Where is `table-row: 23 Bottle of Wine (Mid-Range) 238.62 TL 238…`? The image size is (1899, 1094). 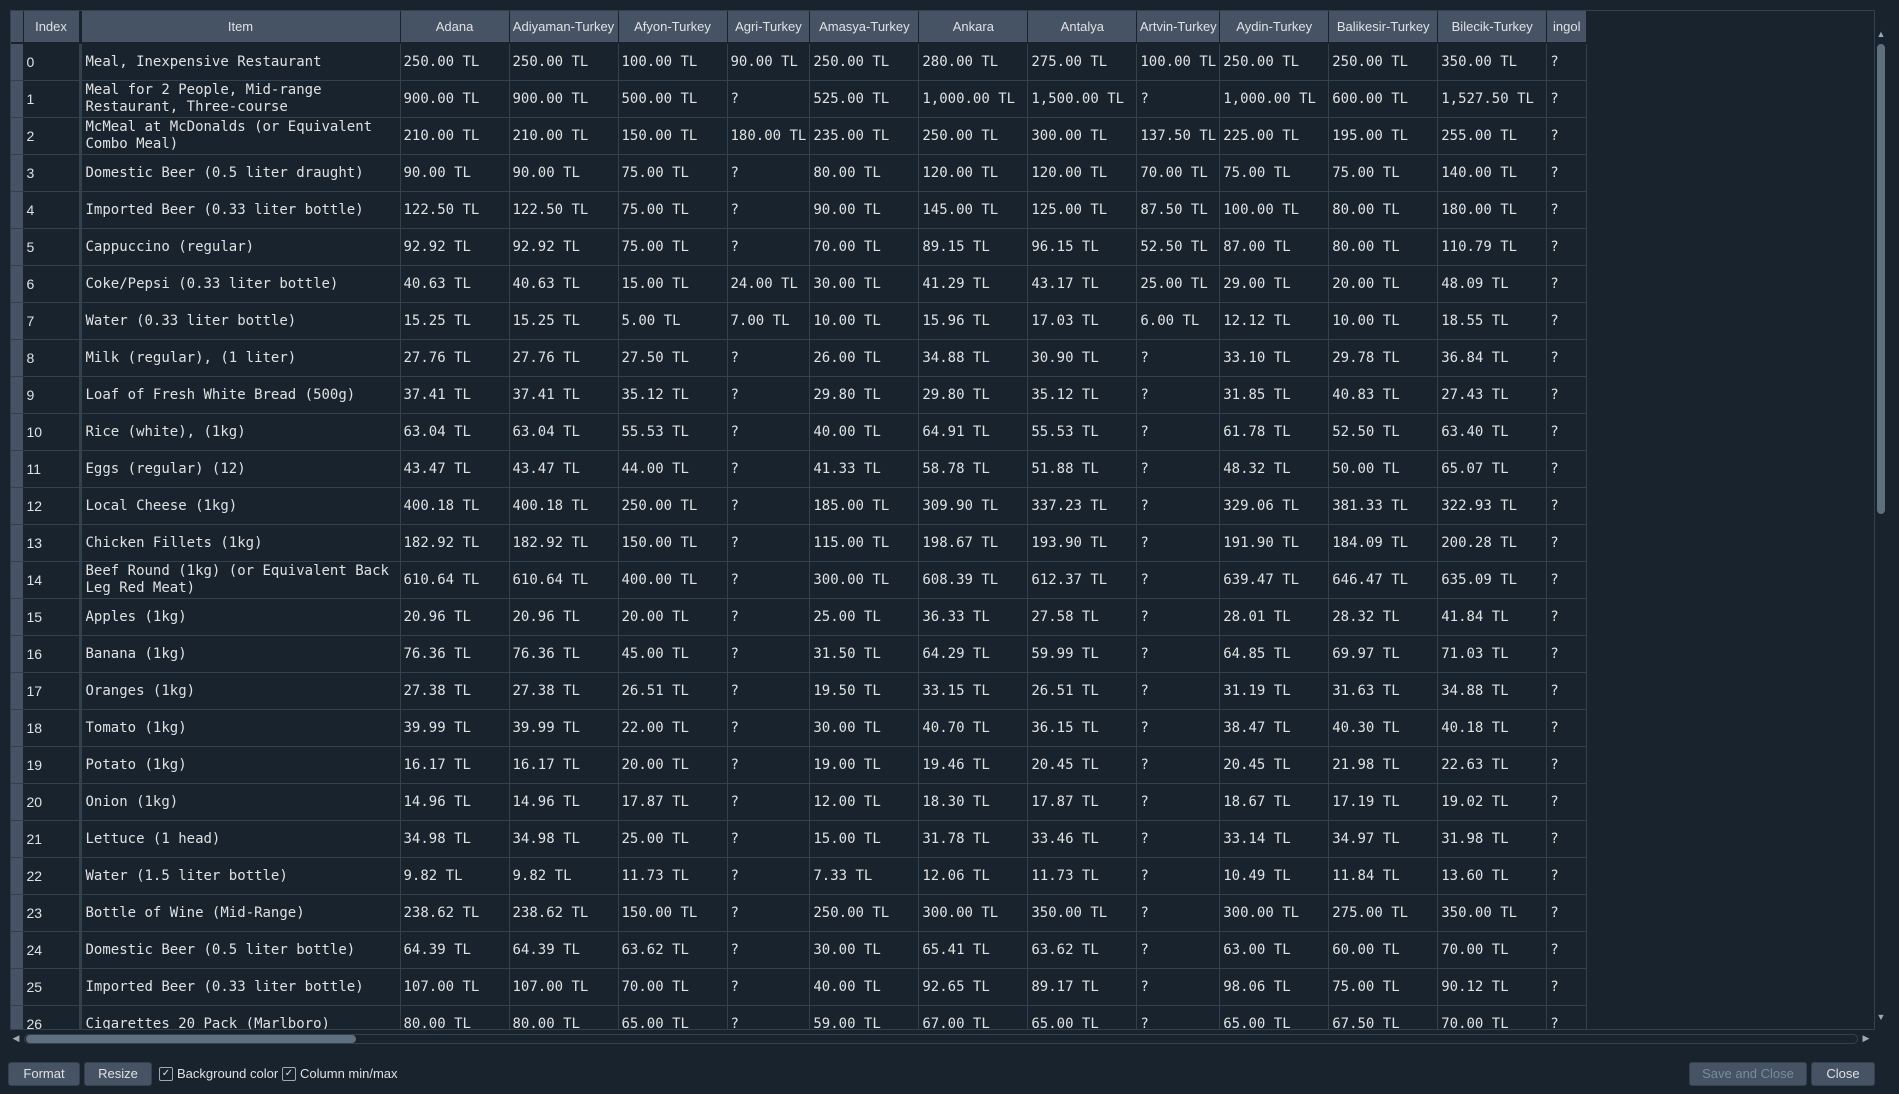 table-row: 23 Bottle of Wine (Mid-Range) 238.62 TL 238… is located at coordinates (799, 913).